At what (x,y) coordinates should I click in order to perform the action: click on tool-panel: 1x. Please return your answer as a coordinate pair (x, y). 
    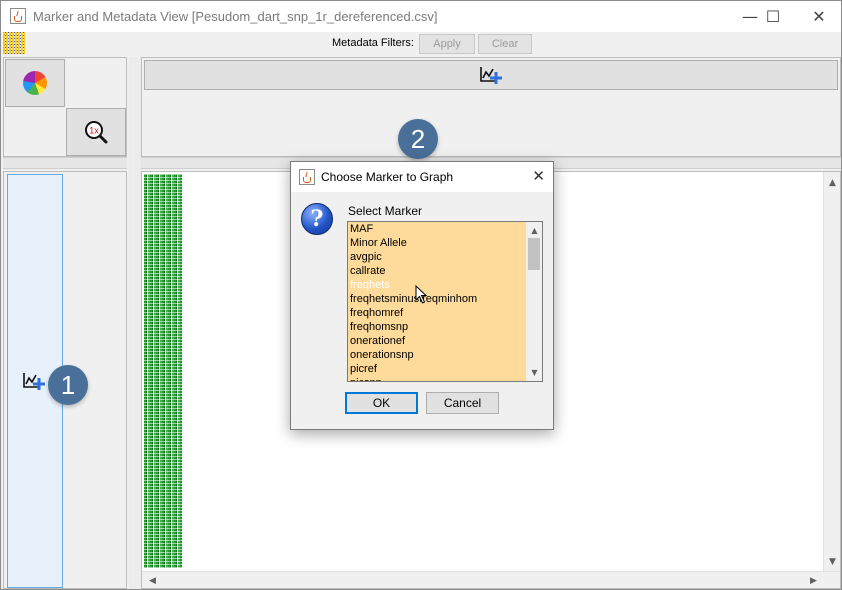
    Looking at the image, I should click on (65, 107).